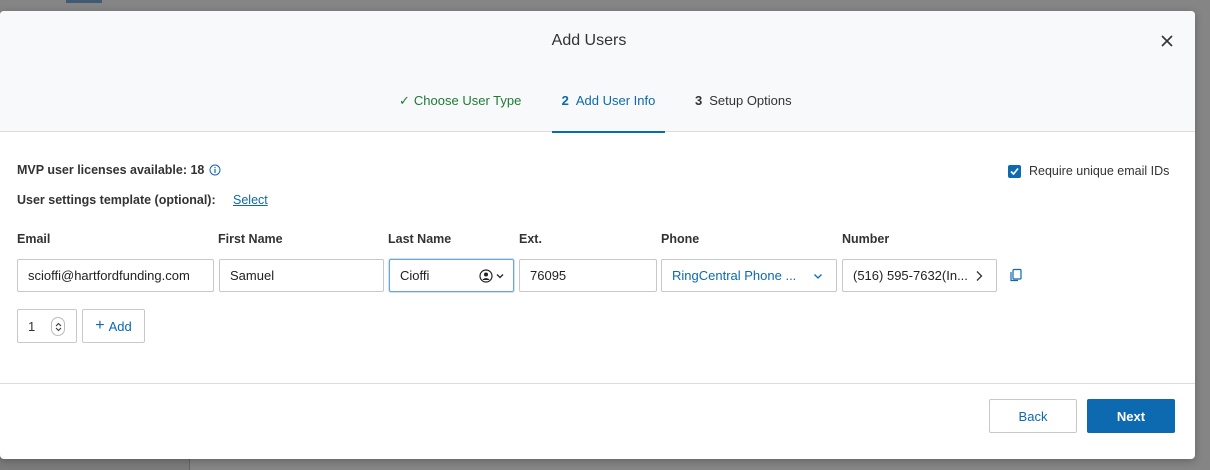  Describe the element at coordinates (95, 464) in the screenshot. I see `backdrop-sidebar` at that location.